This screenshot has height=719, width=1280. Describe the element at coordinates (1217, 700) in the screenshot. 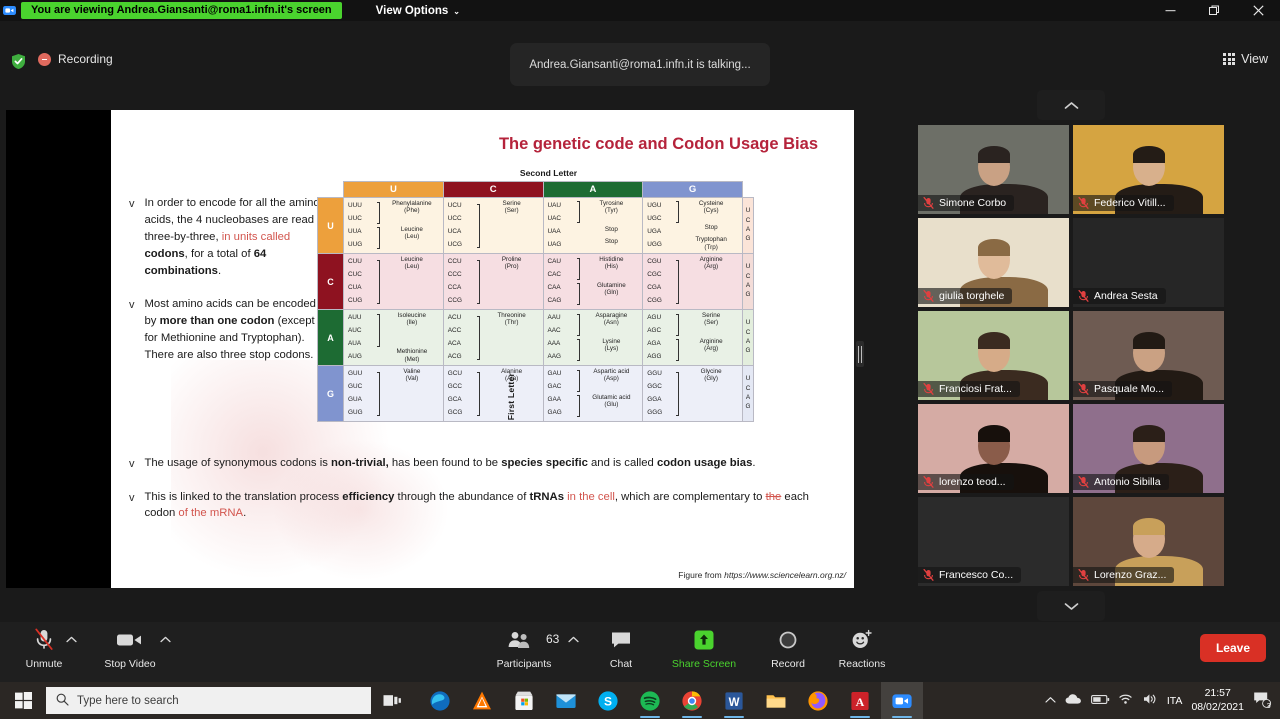

I see `clock: 21:57 08/02/2021` at that location.